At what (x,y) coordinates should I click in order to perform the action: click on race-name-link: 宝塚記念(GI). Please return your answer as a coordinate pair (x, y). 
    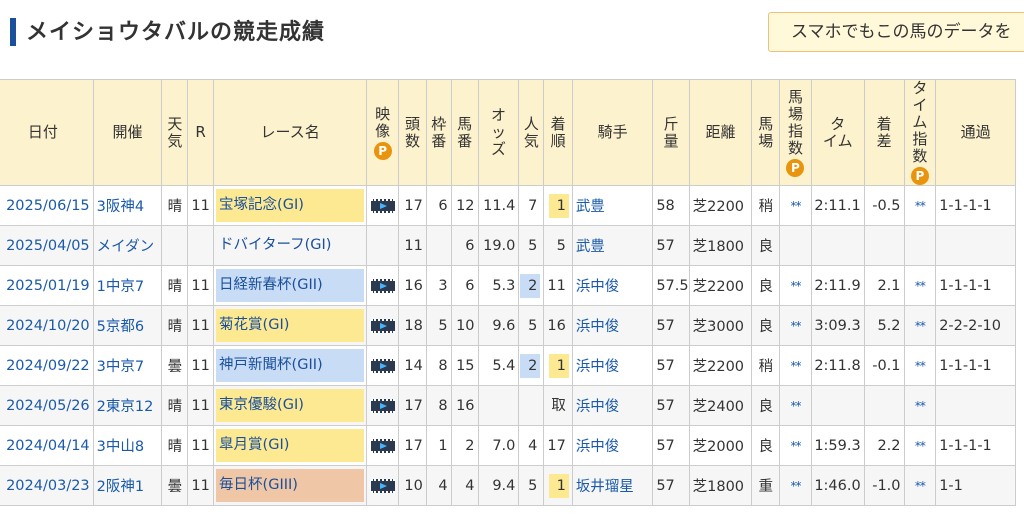
    Looking at the image, I should click on (290, 205).